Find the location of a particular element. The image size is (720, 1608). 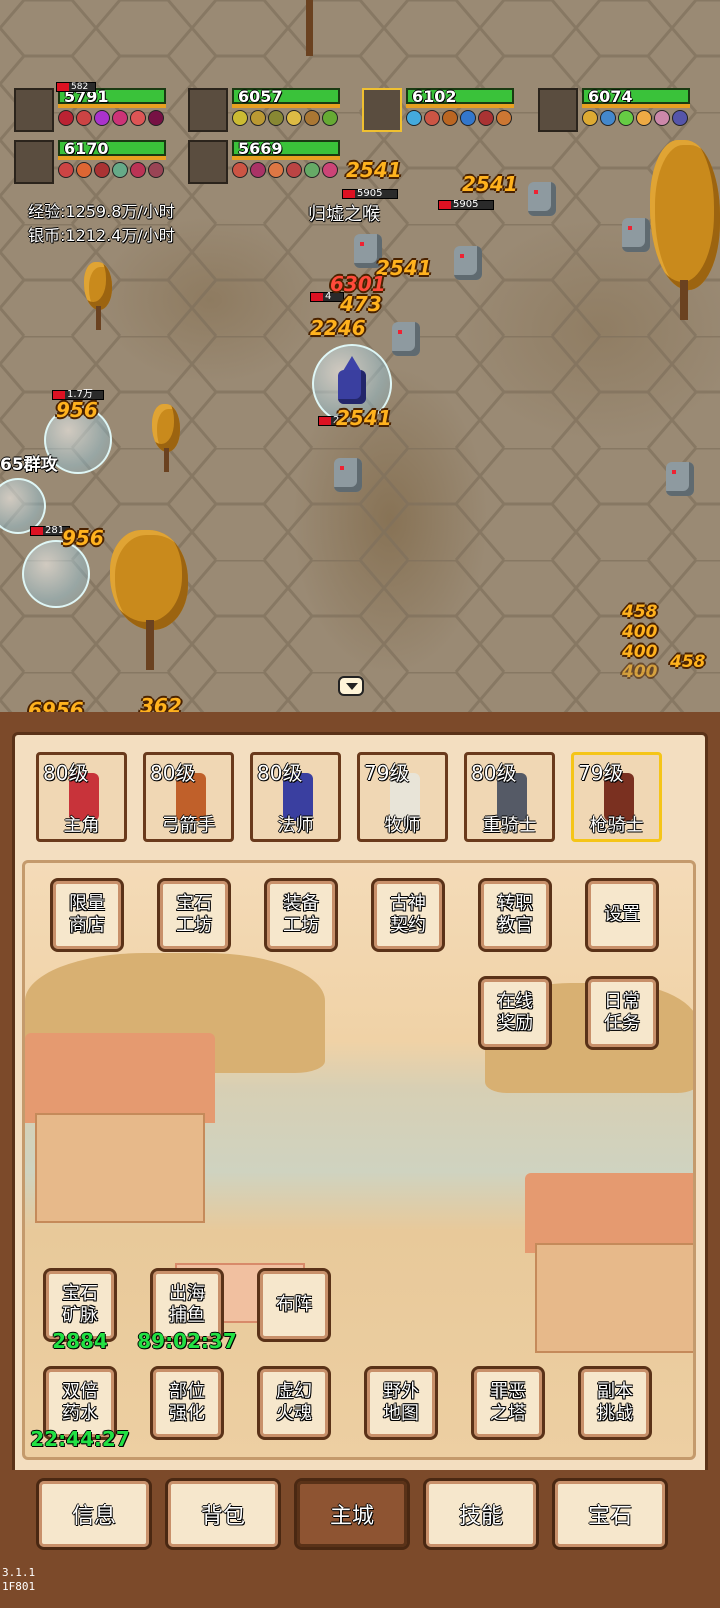

button-label: 设置 is located at coordinates (622, 914).